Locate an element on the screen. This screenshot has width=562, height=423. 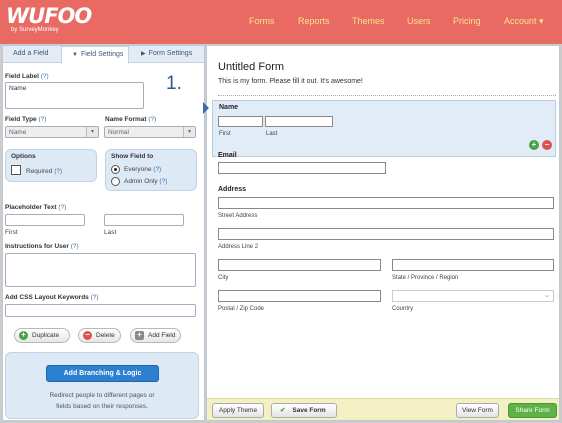
first-name-input is located at coordinates (240, 121).